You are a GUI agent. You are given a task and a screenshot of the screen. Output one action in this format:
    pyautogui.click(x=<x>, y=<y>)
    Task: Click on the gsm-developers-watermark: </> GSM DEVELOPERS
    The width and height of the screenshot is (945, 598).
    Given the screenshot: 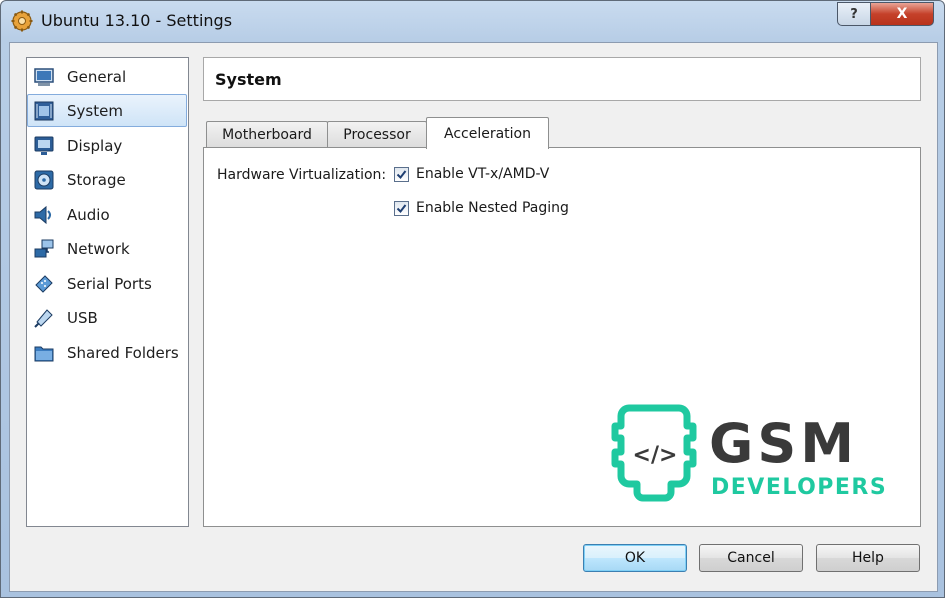 What is the action you would take?
    pyautogui.click(x=755, y=457)
    